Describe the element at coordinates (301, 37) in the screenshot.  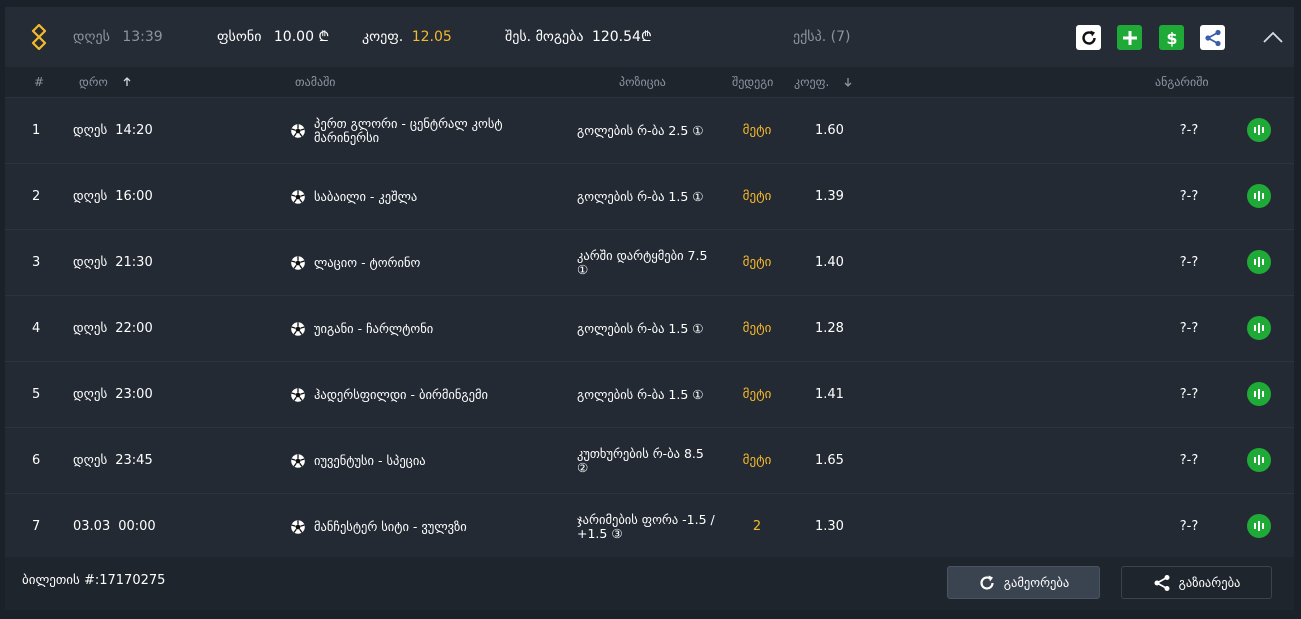
I see `stake-value: 10.00 ₾` at that location.